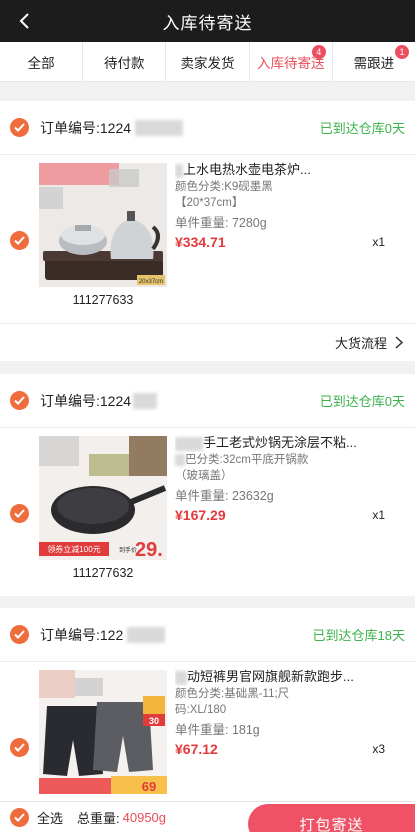  Describe the element at coordinates (204, 476) in the screenshot. I see `item-spec-size: （玻璃盖）` at that location.